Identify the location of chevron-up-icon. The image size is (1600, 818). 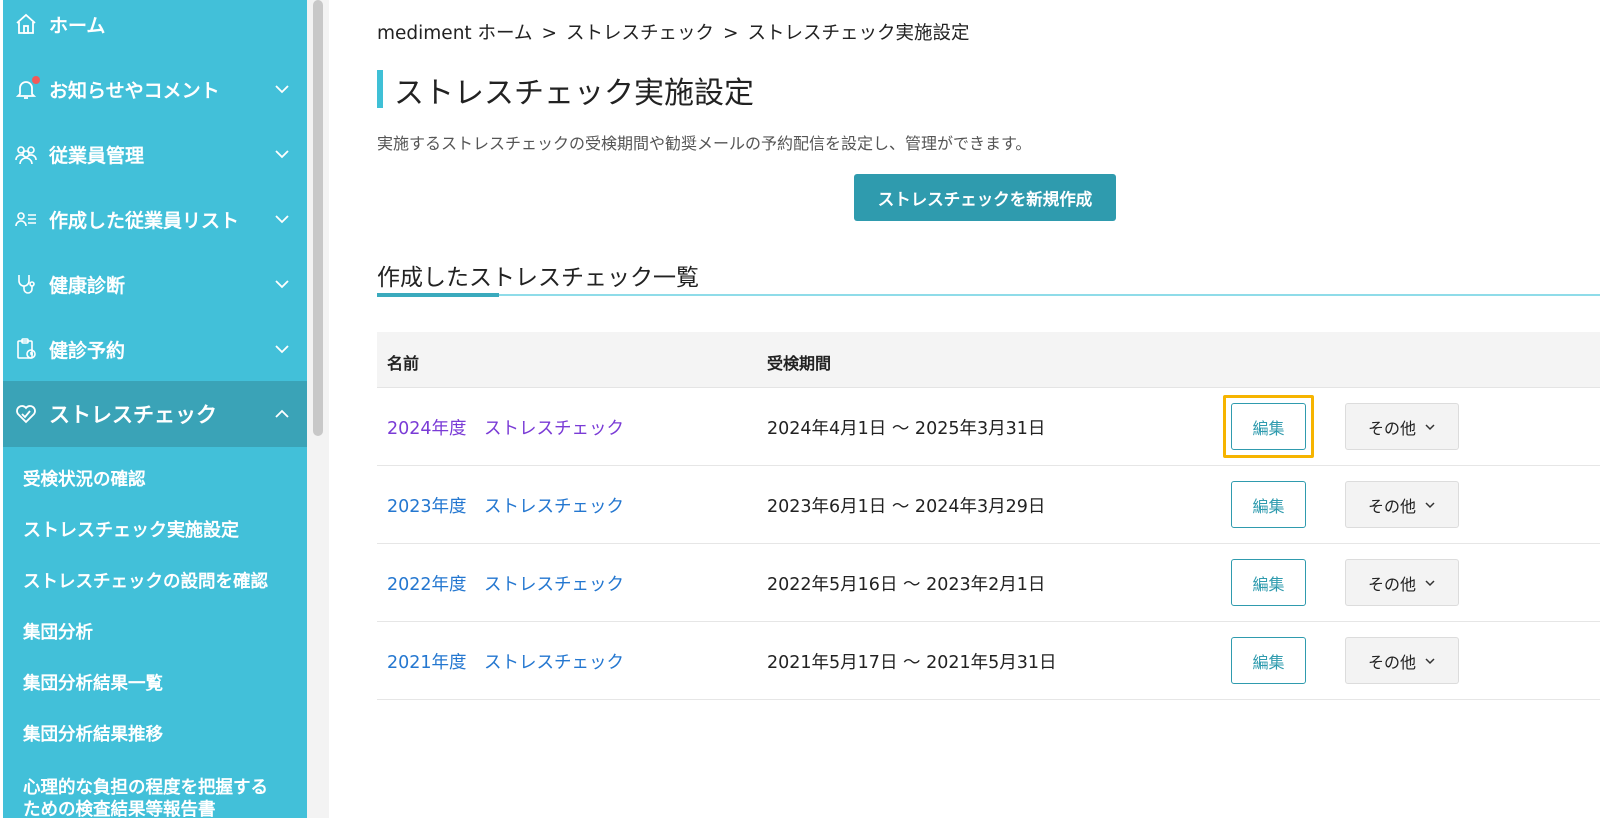
(282, 413).